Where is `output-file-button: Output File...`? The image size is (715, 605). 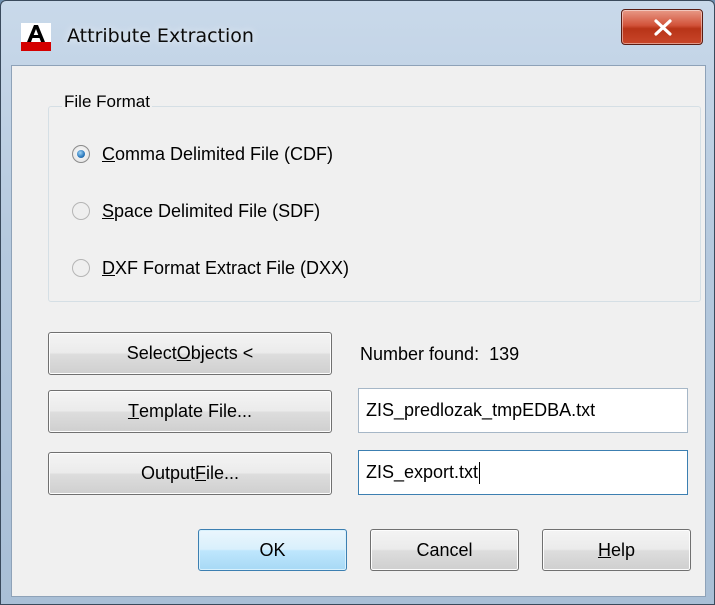
output-file-button: Output File... is located at coordinates (190, 473).